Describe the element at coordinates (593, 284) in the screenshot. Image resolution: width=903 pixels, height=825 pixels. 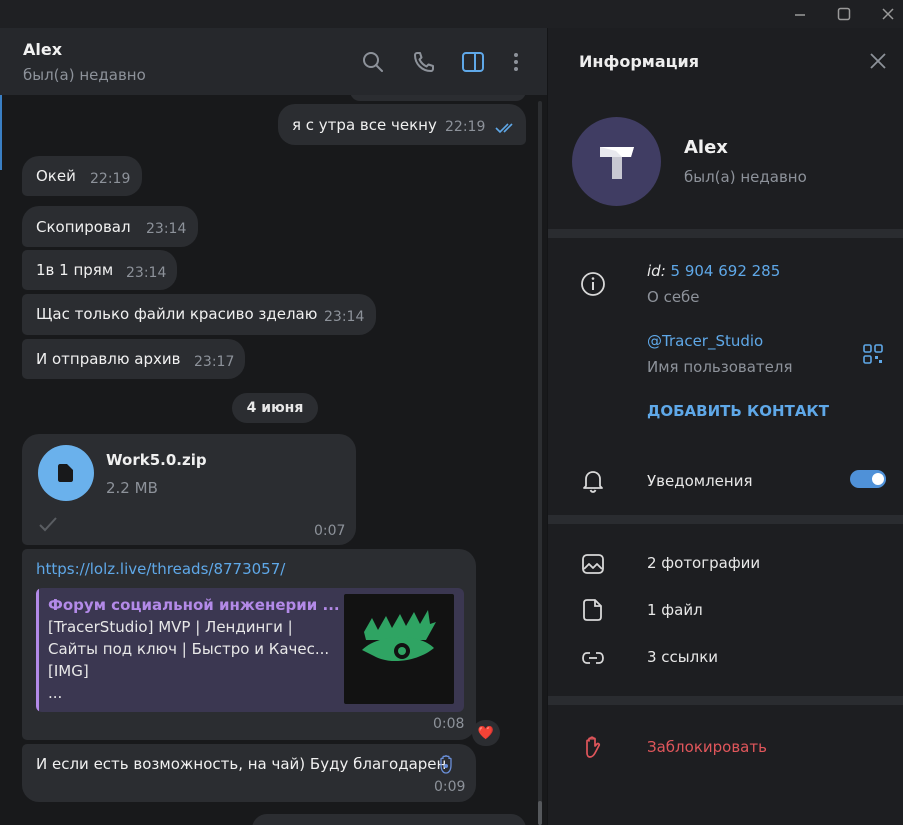
I see `info-icon` at that location.